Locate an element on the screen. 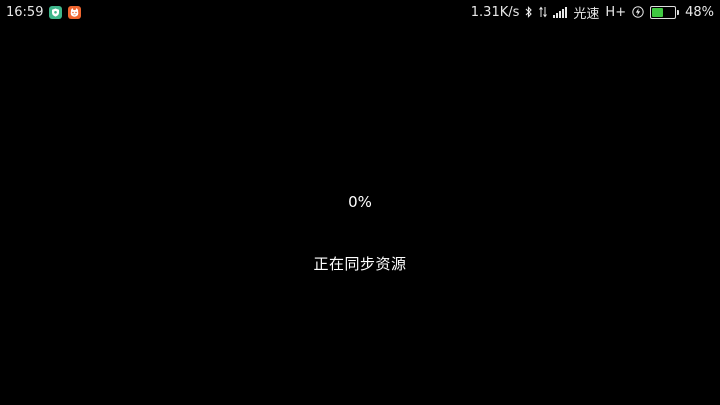 This screenshot has height=405, width=720. battery-body is located at coordinates (663, 12).